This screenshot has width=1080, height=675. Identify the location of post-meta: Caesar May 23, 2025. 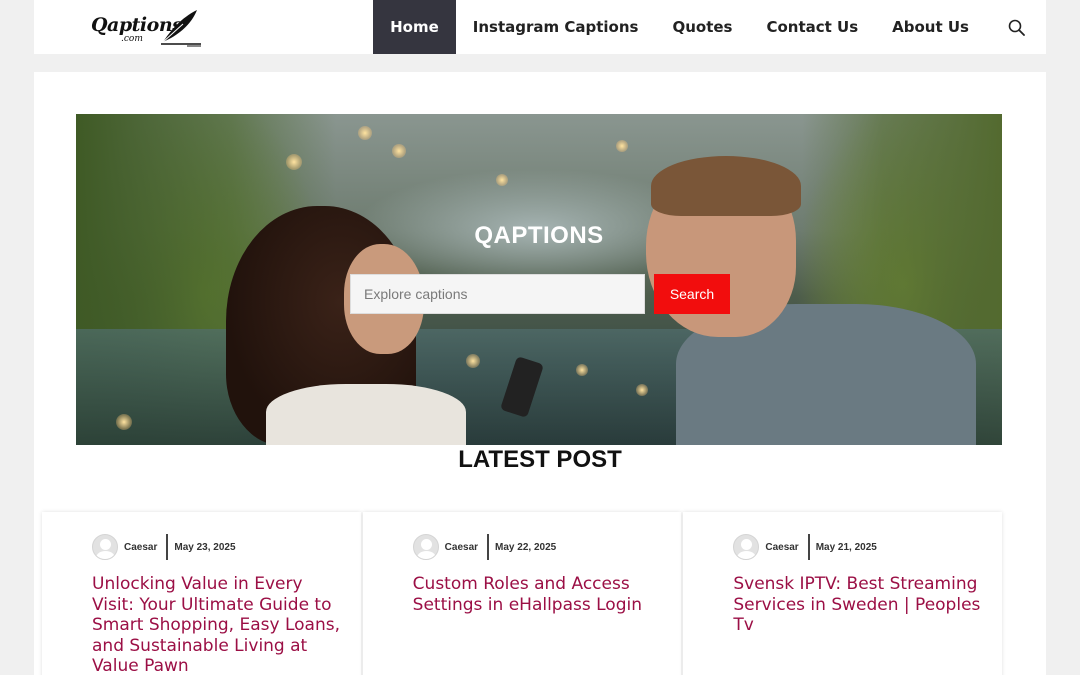
(164, 547).